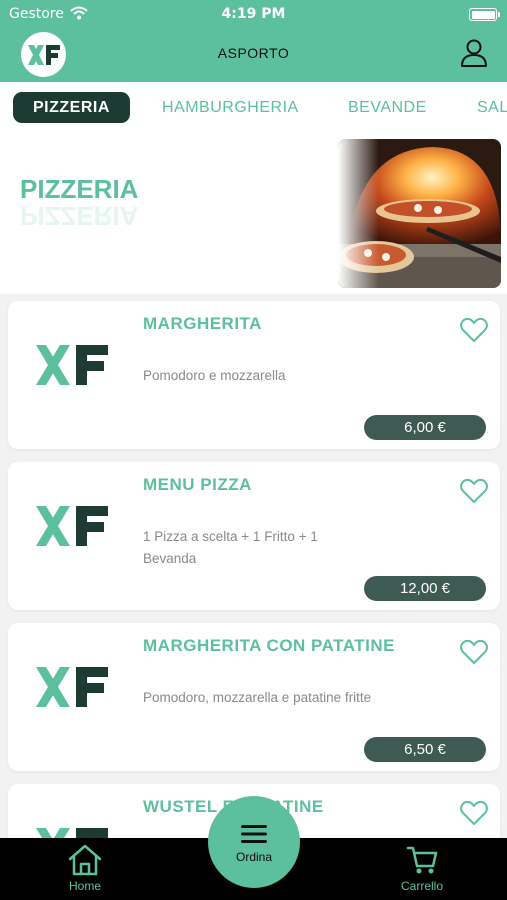  What do you see at coordinates (425, 749) in the screenshot?
I see `price-badge: 6,50 €` at bounding box center [425, 749].